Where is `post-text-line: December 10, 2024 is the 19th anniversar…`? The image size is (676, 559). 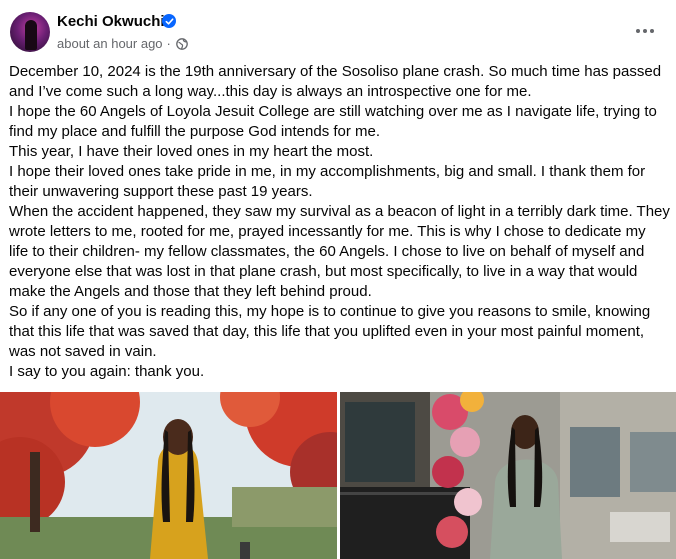
post-text-line: December 10, 2024 is the 19th anniversar… is located at coordinates (335, 71).